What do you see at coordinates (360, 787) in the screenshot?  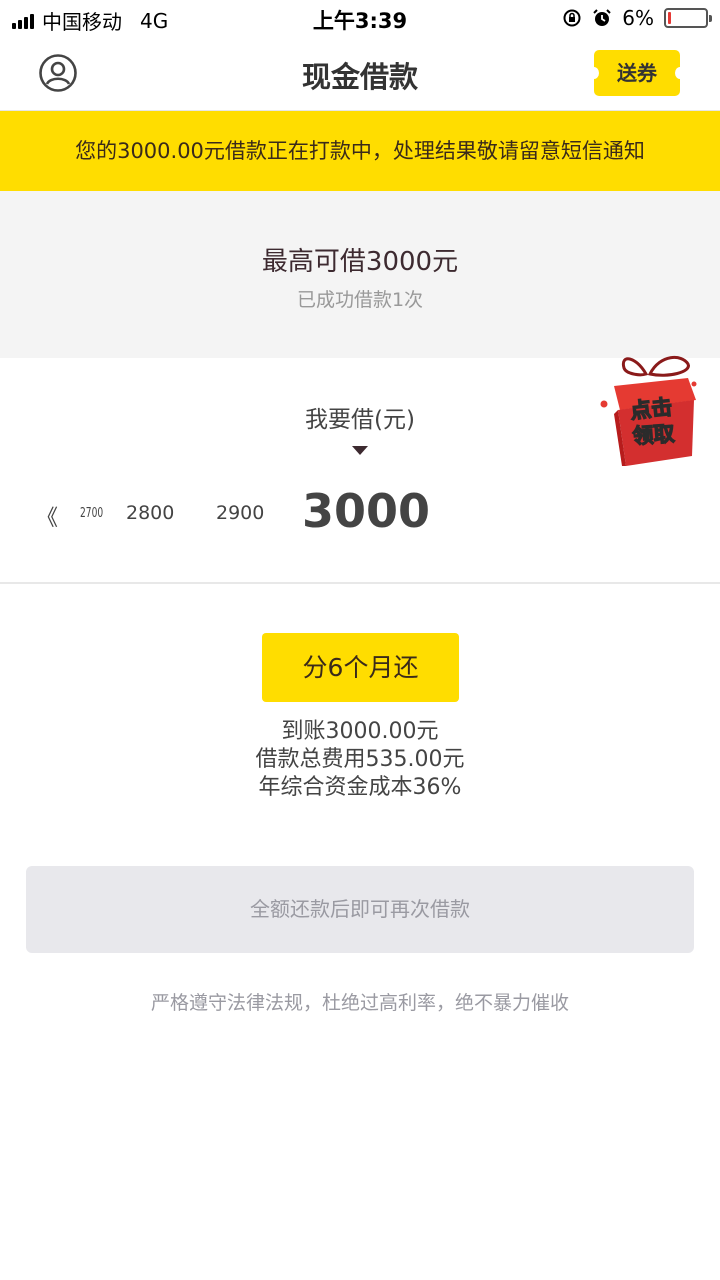 I see `annual-cost-text: 年综合资金成本36%` at bounding box center [360, 787].